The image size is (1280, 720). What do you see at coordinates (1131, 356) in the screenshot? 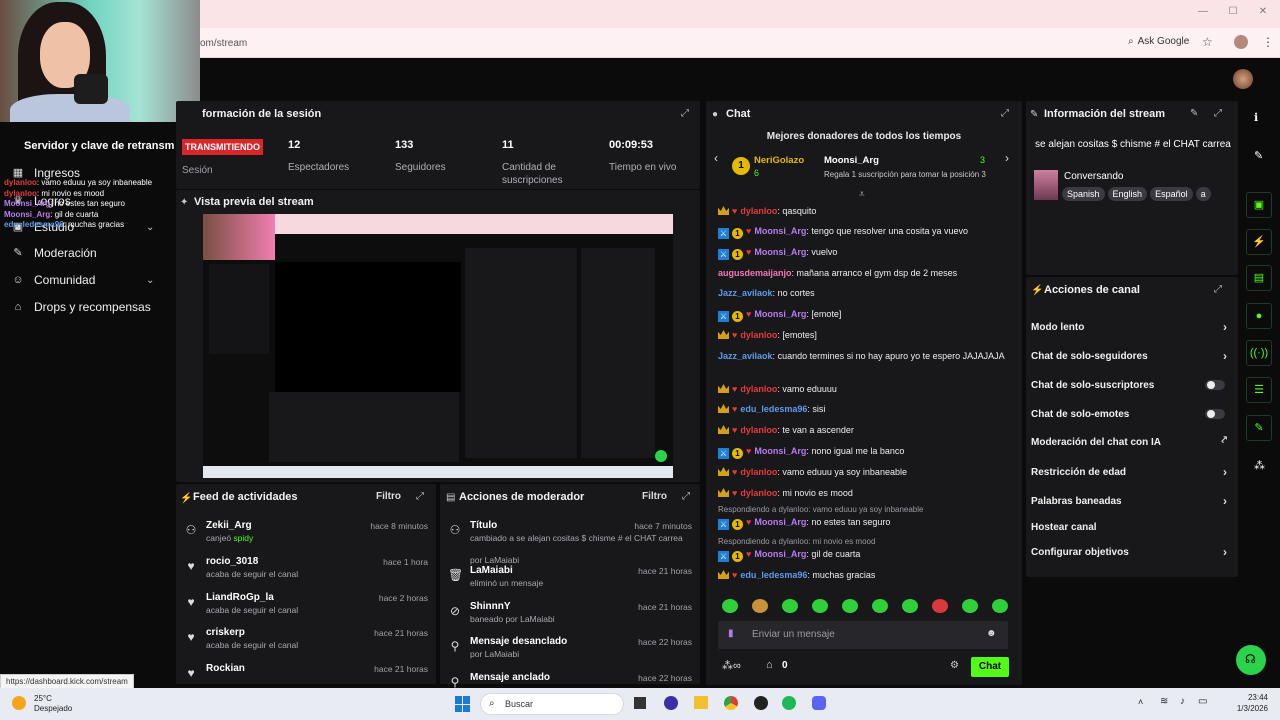
I see `channel-action-item: Chat de solo-seguidores ›` at bounding box center [1131, 356].